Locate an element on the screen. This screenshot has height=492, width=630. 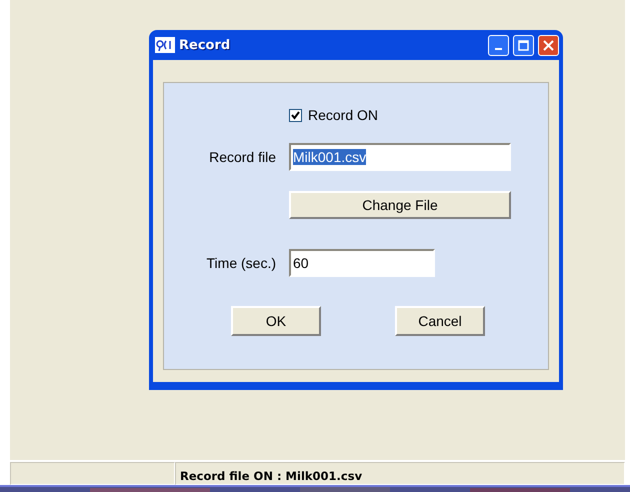
status-text: Record file ON : Milk001.csv is located at coordinates (400, 473).